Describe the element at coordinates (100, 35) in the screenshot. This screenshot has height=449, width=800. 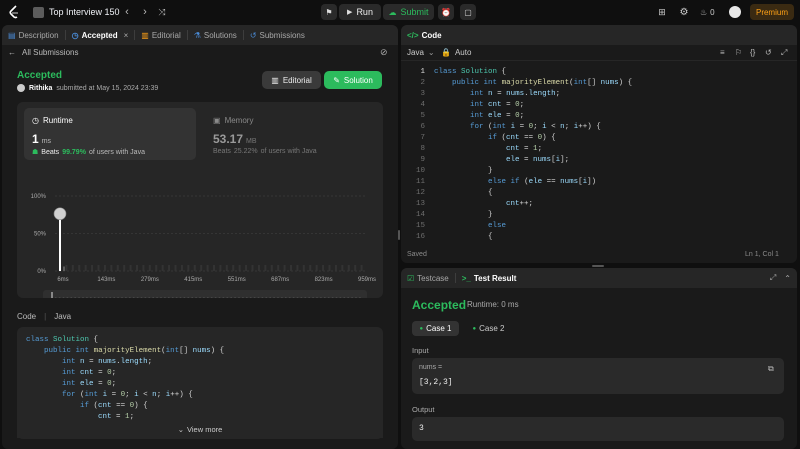
I see `tab-accepted: ◷ Accepted ×` at that location.